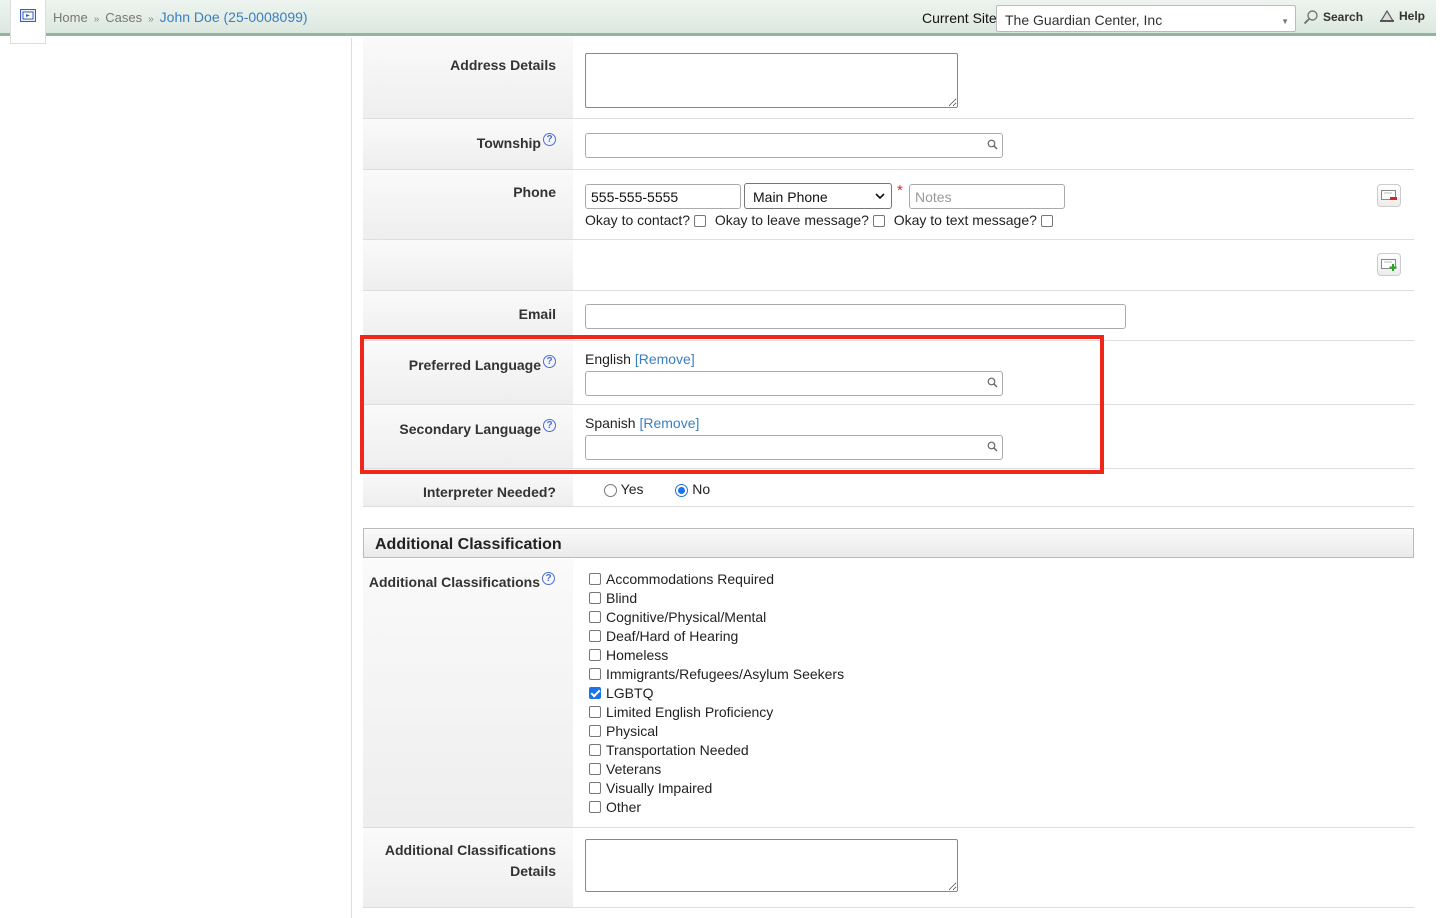  What do you see at coordinates (888, 543) in the screenshot?
I see `additional-classification-header: Additional Classification` at bounding box center [888, 543].